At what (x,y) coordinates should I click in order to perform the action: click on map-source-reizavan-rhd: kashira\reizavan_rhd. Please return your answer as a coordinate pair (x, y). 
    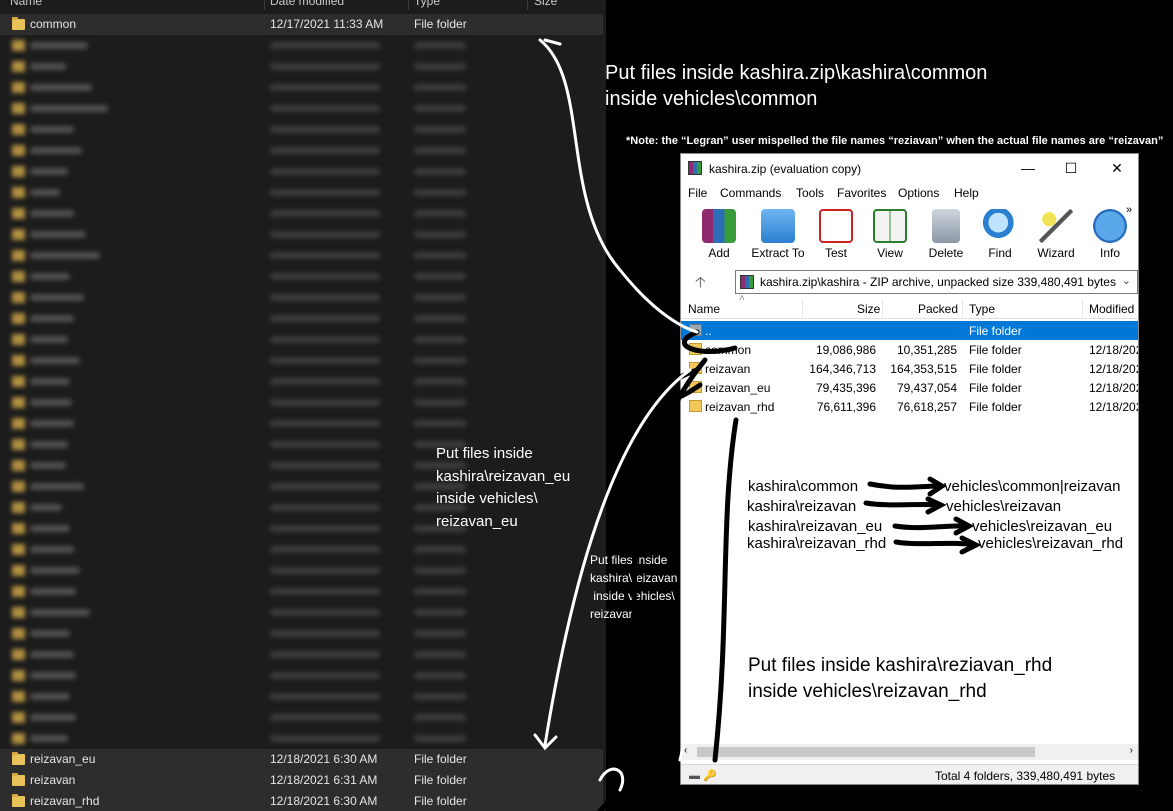
    Looking at the image, I should click on (817, 543).